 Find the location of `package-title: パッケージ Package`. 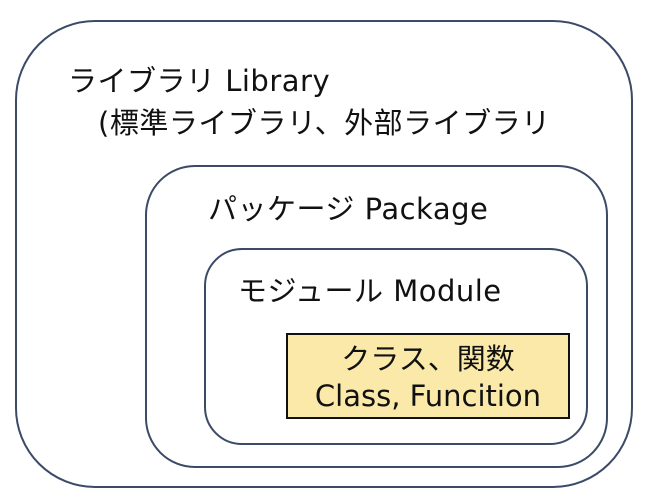

package-title: パッケージ Package is located at coordinates (348, 209).